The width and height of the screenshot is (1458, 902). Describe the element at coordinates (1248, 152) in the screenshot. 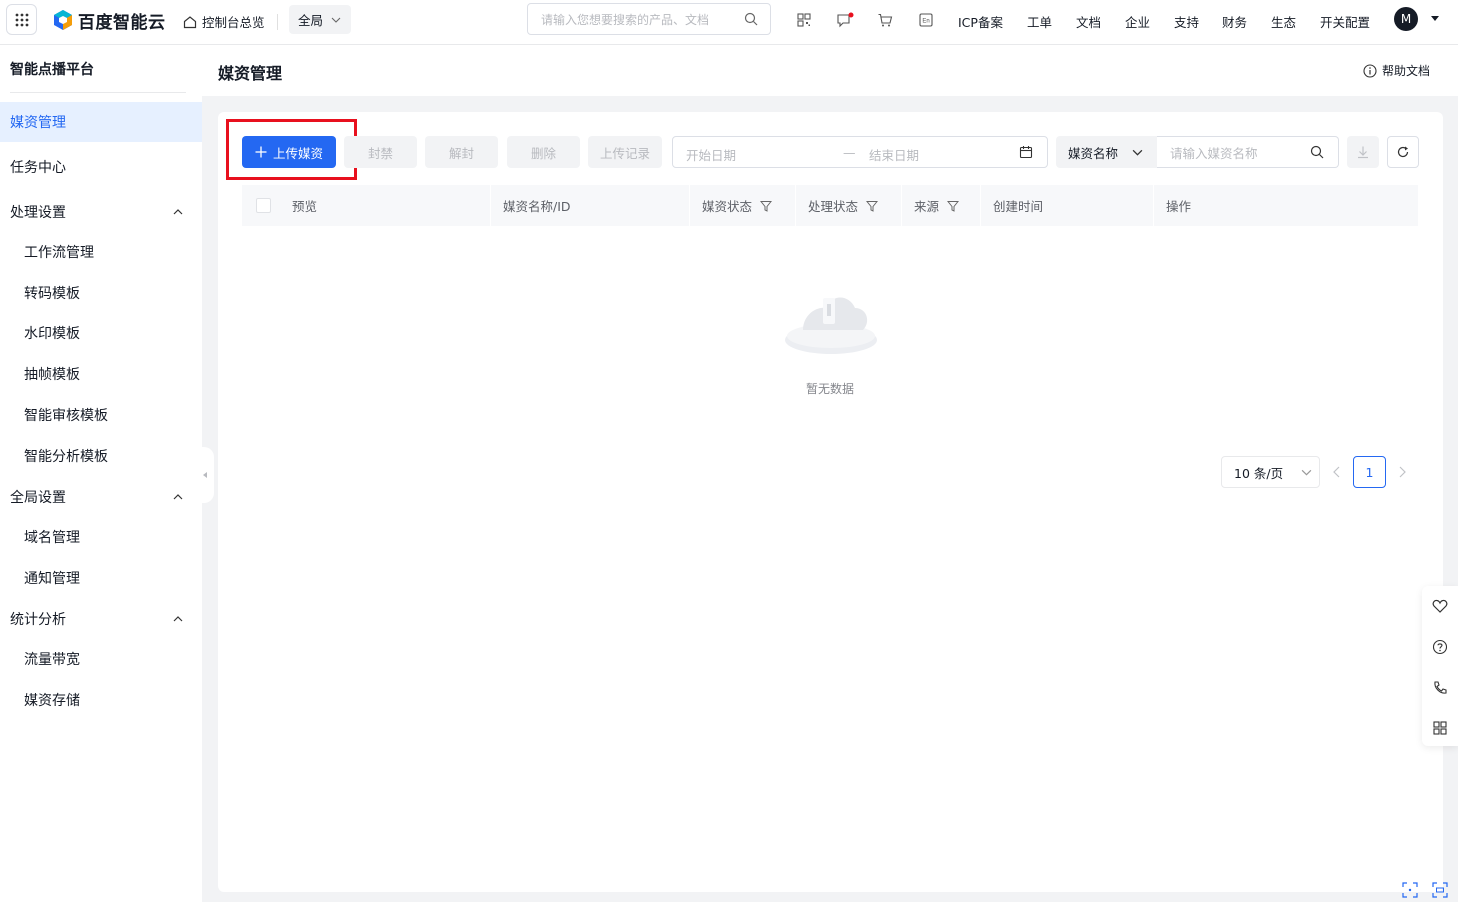

I see `media-name-search-input: 请输入媒资名称` at that location.